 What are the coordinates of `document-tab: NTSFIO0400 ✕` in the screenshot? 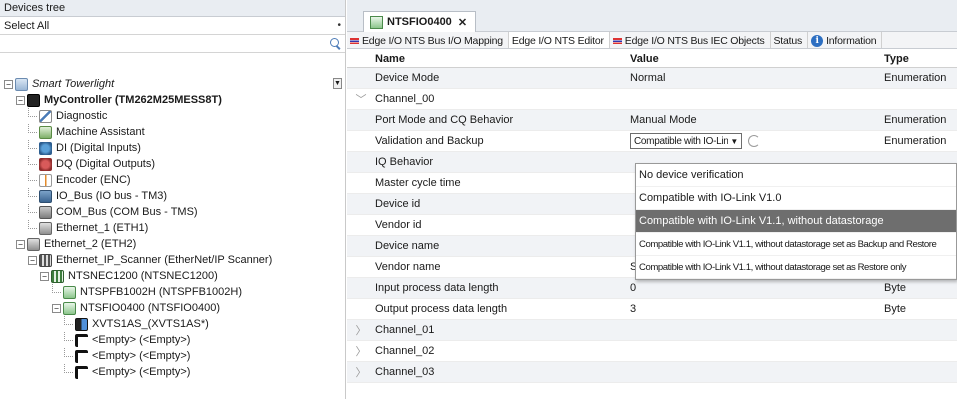 It's located at (420, 21).